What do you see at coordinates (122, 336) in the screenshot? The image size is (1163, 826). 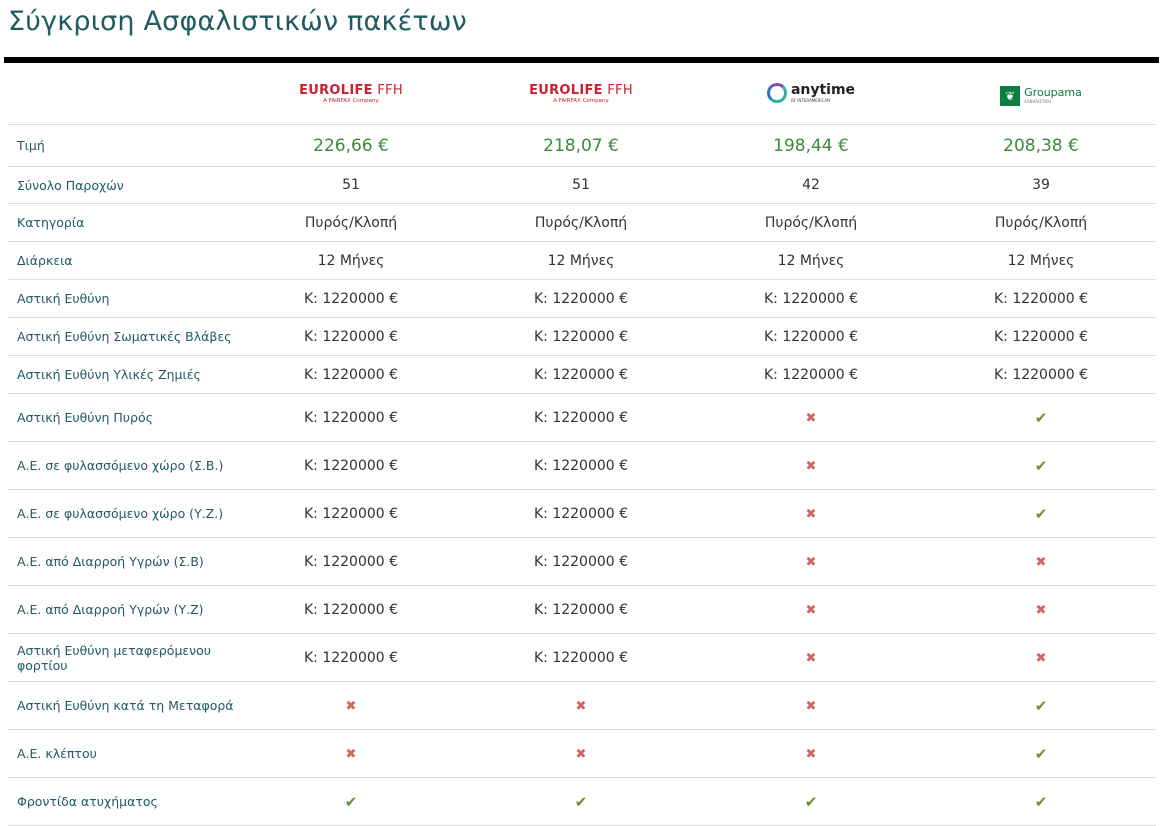 I see `row-label: Αστική Ευθύνη Σωματικές Βλάβες` at bounding box center [122, 336].